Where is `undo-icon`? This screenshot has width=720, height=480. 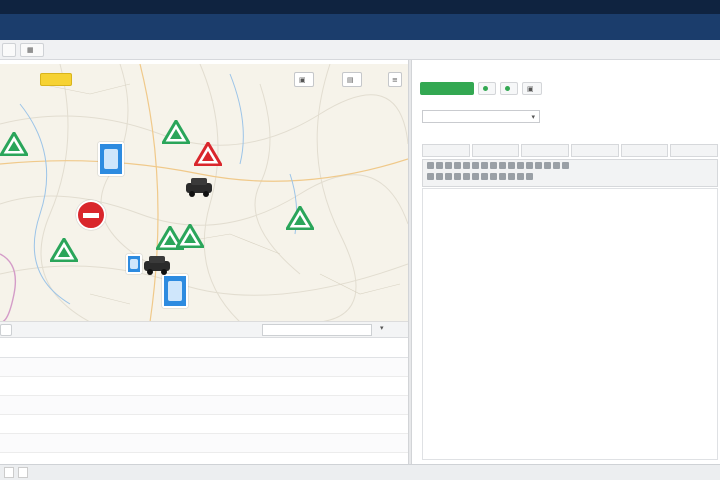 undo-icon is located at coordinates (556, 165).